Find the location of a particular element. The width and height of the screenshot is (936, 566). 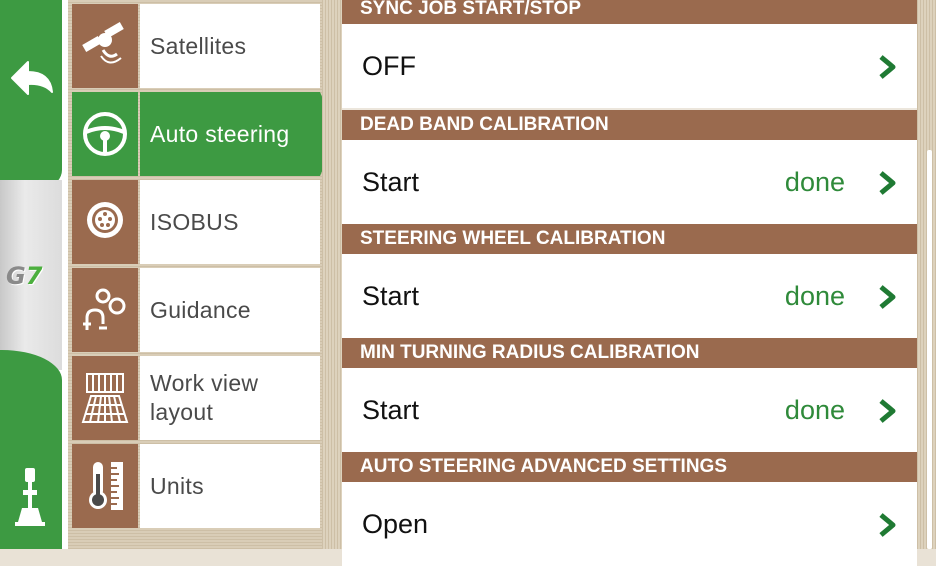

section-header: AUTO STEERING ADVANCED SETTINGS is located at coordinates (629, 467).